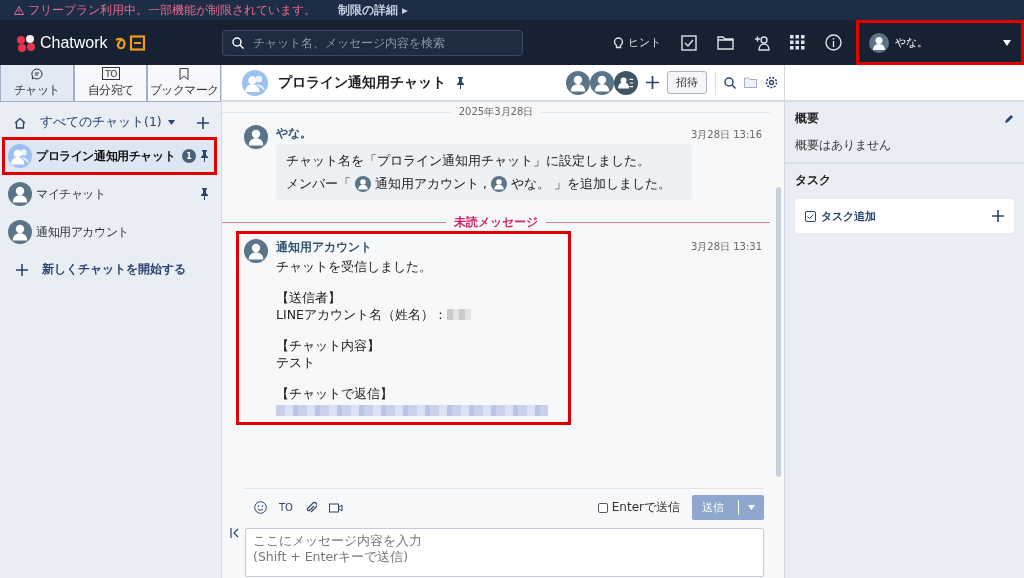 The image size is (1024, 578). What do you see at coordinates (843, 145) in the screenshot?
I see `overview-text: 概要はありません` at bounding box center [843, 145].